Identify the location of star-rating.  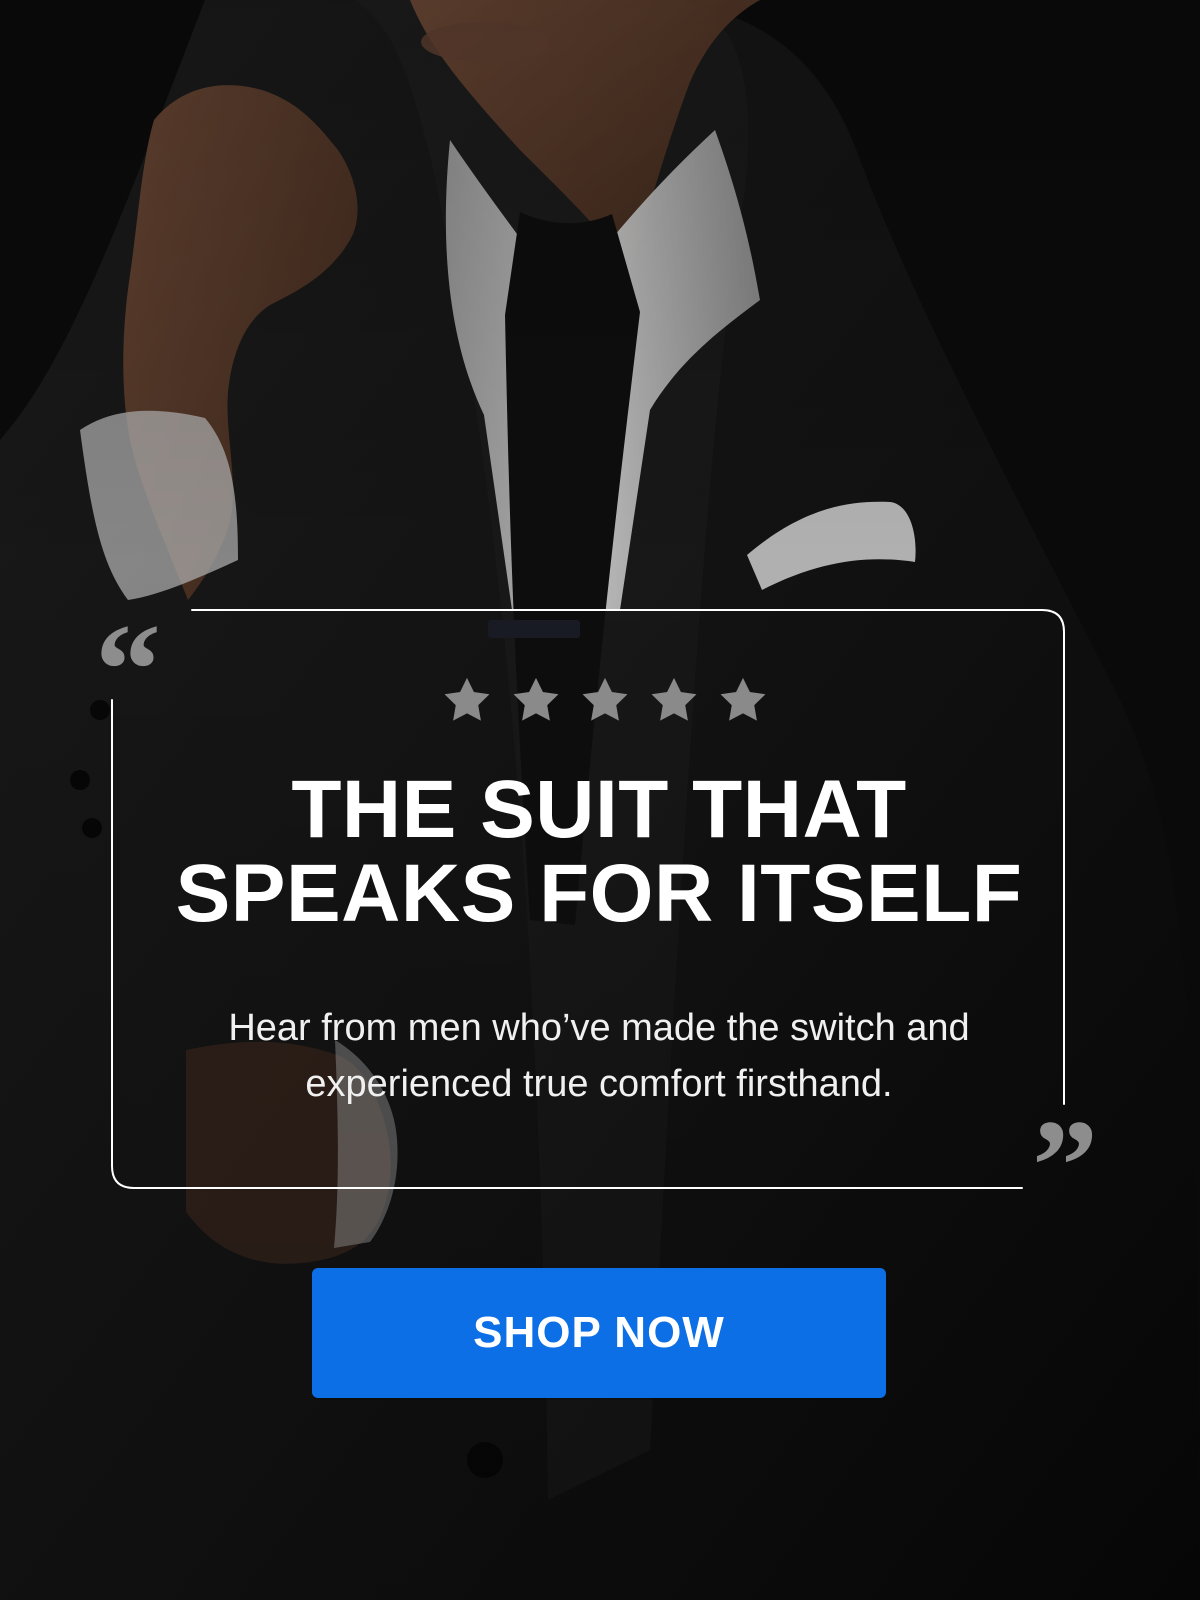
(605, 701).